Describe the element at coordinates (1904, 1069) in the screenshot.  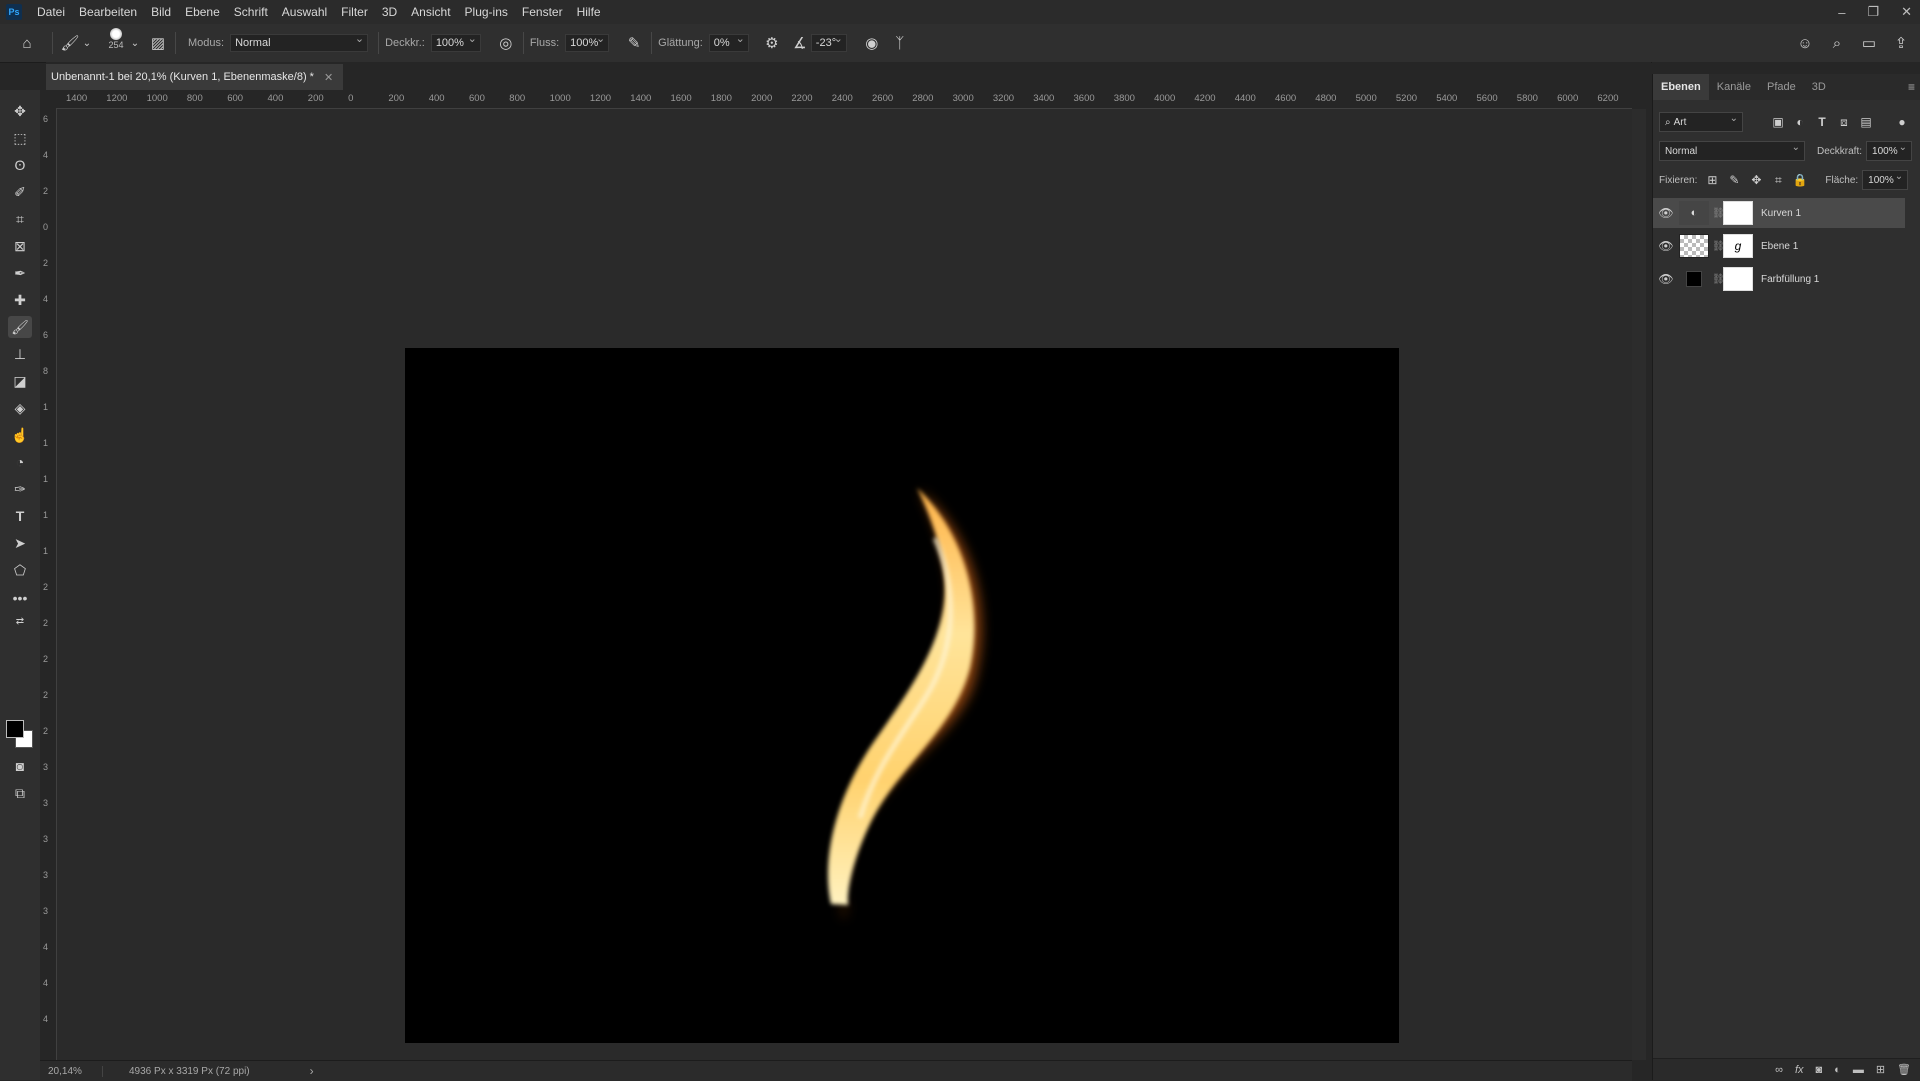
I see `trash-icon: 🗑` at that location.